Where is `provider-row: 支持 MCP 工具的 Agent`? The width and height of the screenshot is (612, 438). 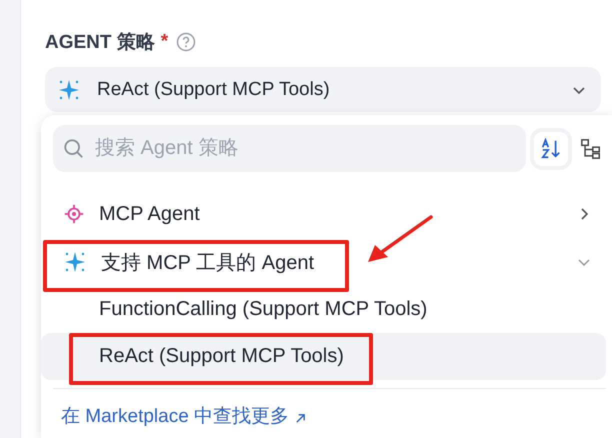
provider-row: 支持 MCP 工具的 Agent is located at coordinates (329, 262).